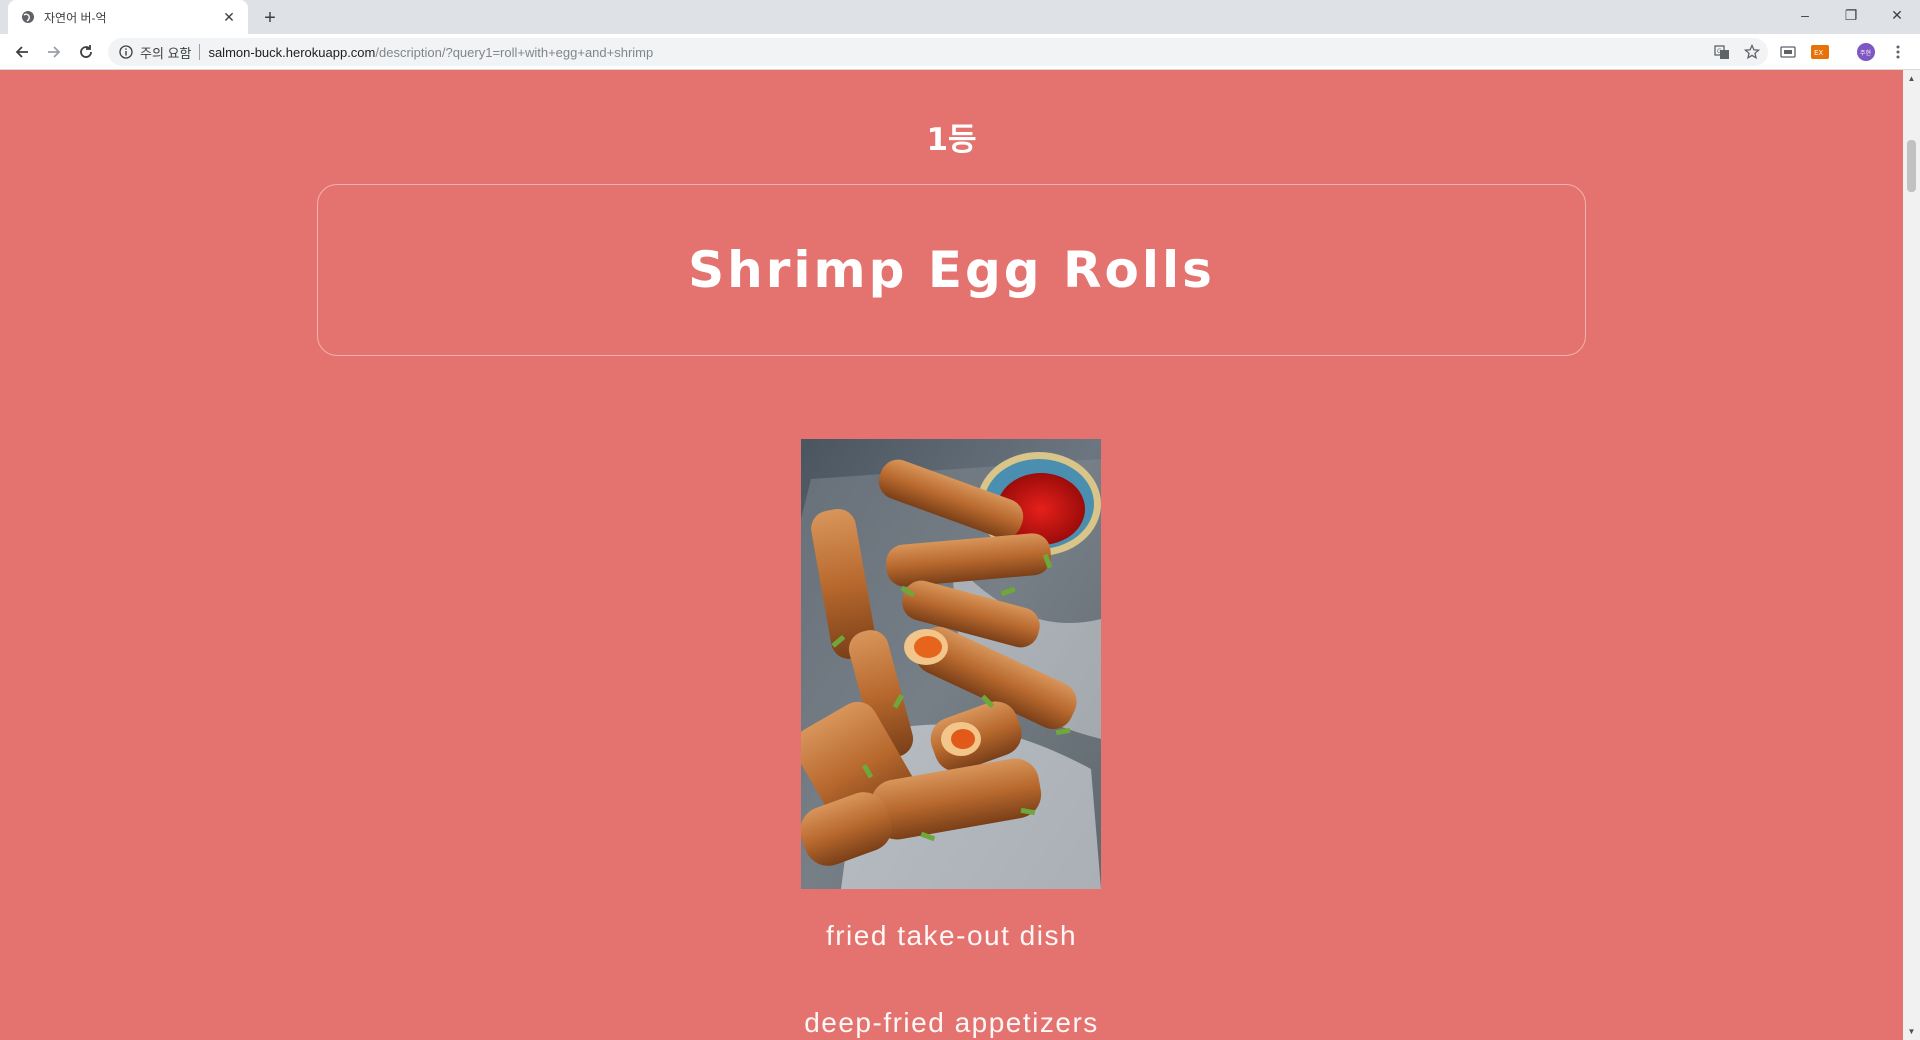 This screenshot has height=1040, width=1920. Describe the element at coordinates (1805, 15) in the screenshot. I see `minimize-button: –` at that location.